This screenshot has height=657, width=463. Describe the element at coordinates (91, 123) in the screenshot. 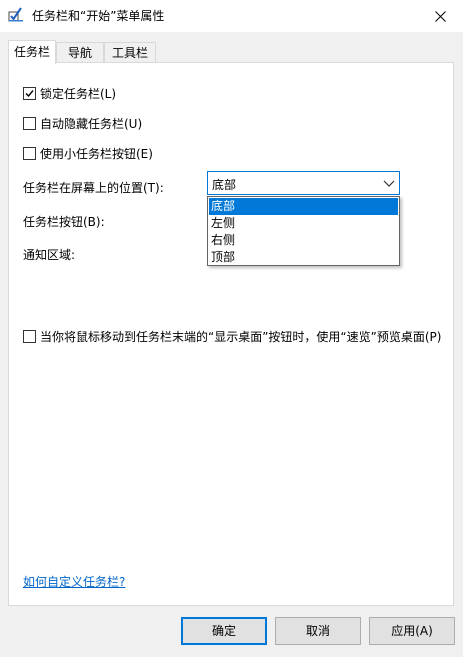

I see `autohide-taskbar-label: 自动隐藏任务栏(U)` at that location.